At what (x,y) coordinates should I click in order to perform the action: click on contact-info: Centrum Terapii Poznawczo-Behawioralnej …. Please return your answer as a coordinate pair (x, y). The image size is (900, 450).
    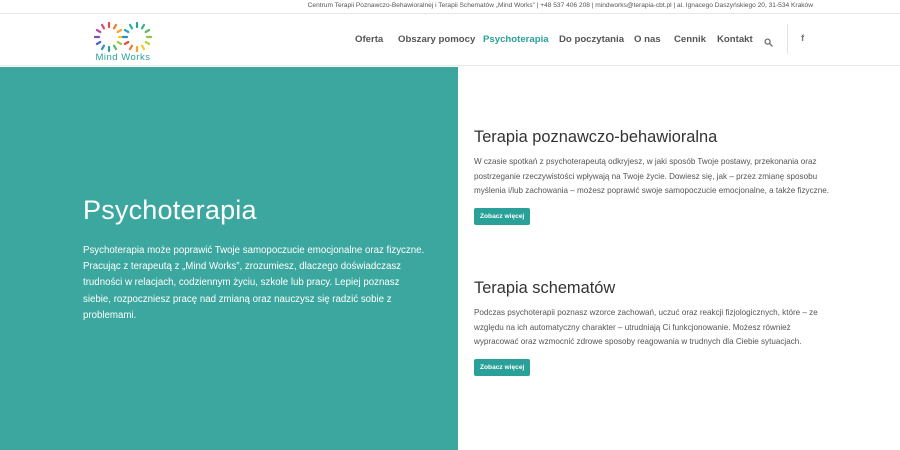
    Looking at the image, I should click on (560, 5).